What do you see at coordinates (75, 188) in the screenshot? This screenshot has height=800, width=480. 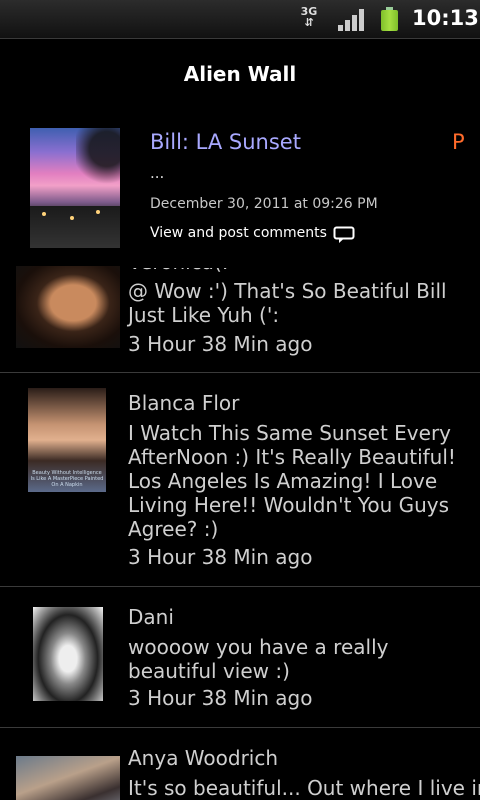 I see `post-thumbnail` at bounding box center [75, 188].